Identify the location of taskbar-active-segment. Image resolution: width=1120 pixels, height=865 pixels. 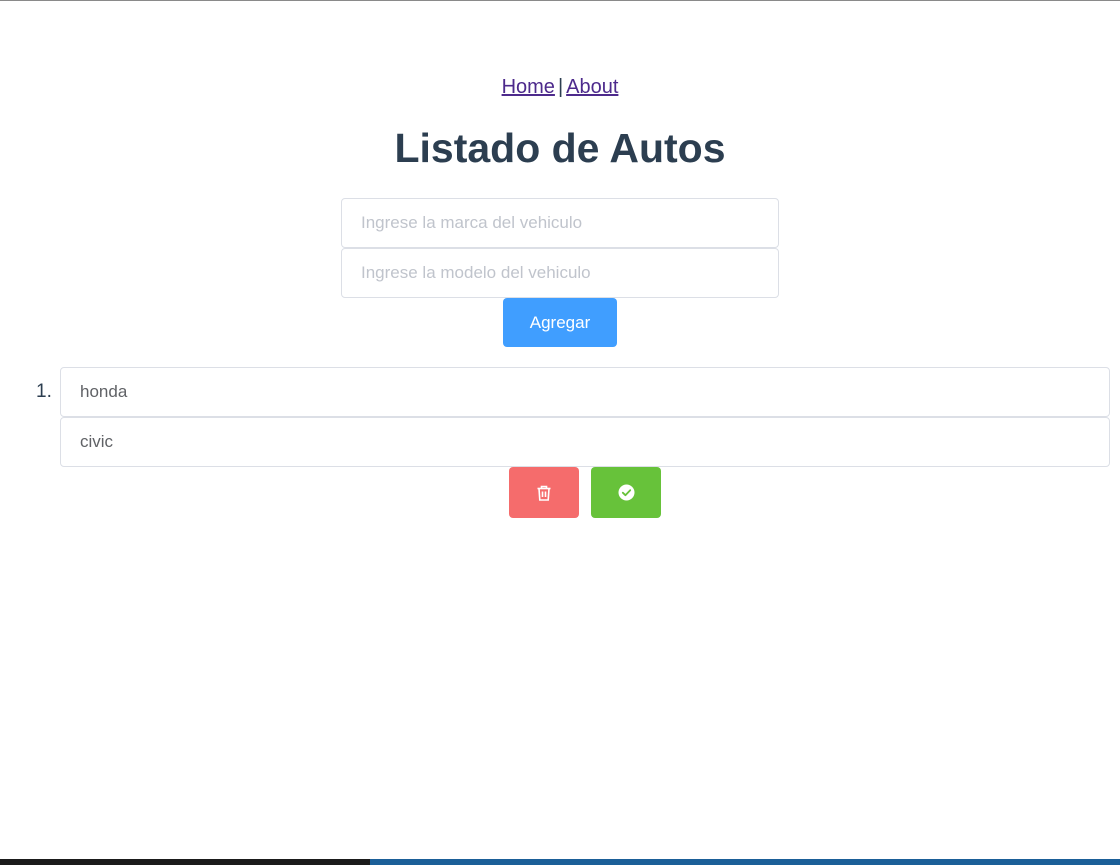
(745, 862).